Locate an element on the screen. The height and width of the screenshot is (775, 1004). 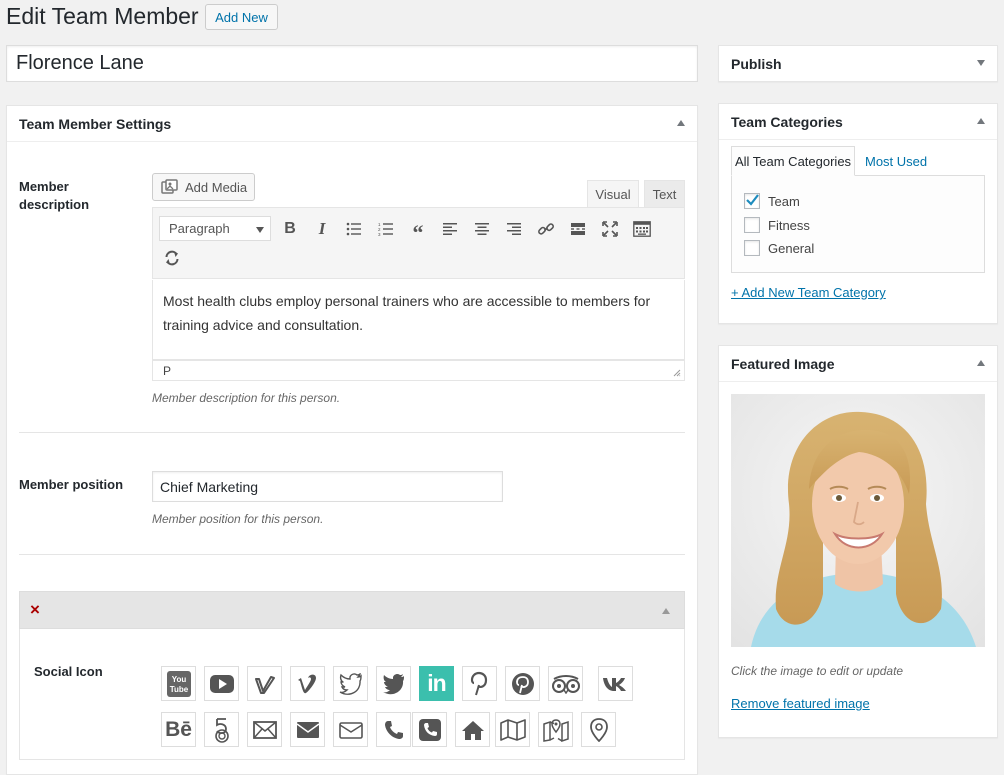
toolbar-toggle-icon is located at coordinates (642, 229).